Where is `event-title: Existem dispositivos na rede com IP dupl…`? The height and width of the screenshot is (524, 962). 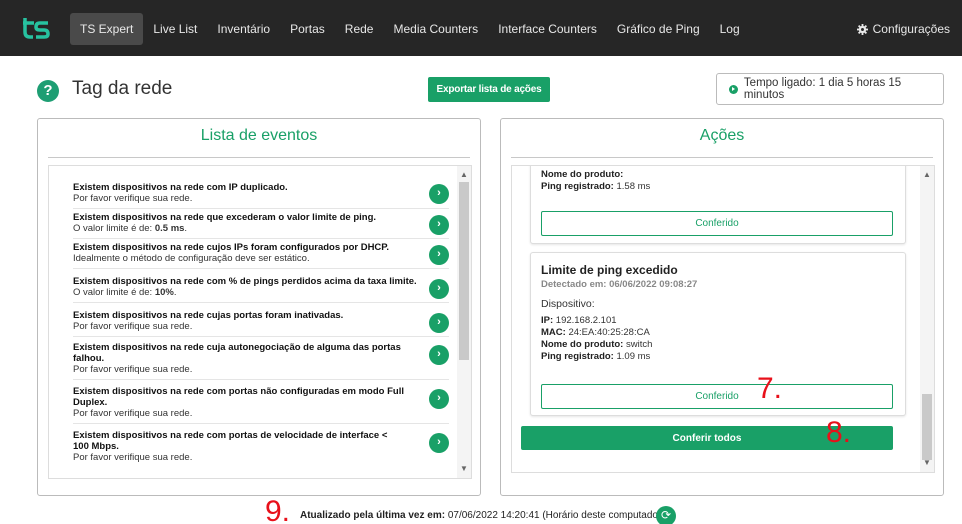
event-title: Existem dispositivos na rede com IP dupl… is located at coordinates (180, 187).